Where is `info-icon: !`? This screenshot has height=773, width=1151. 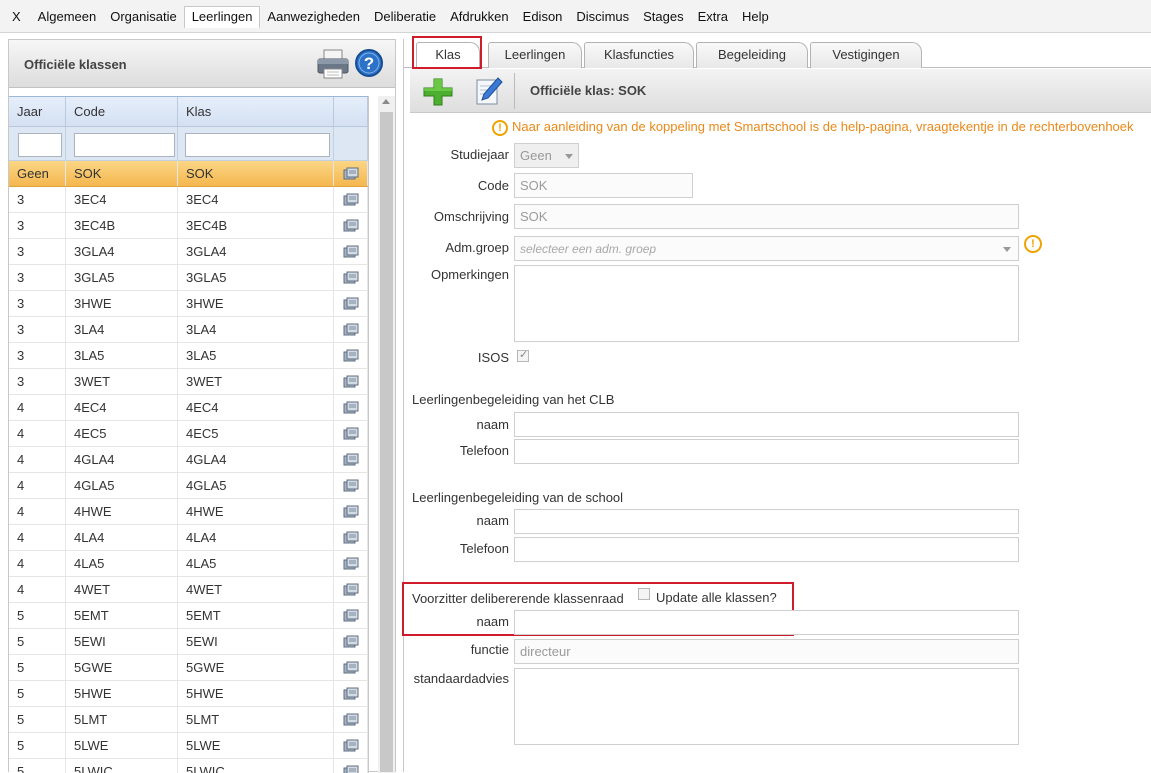
info-icon: ! is located at coordinates (500, 127).